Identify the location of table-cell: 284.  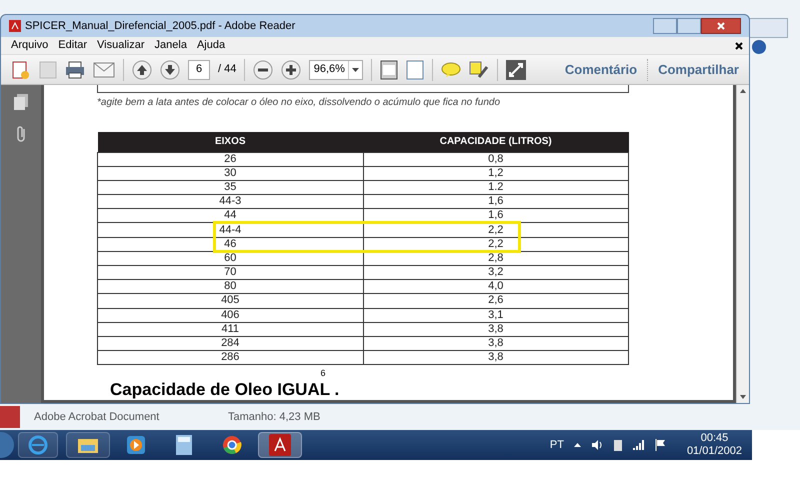
(230, 343).